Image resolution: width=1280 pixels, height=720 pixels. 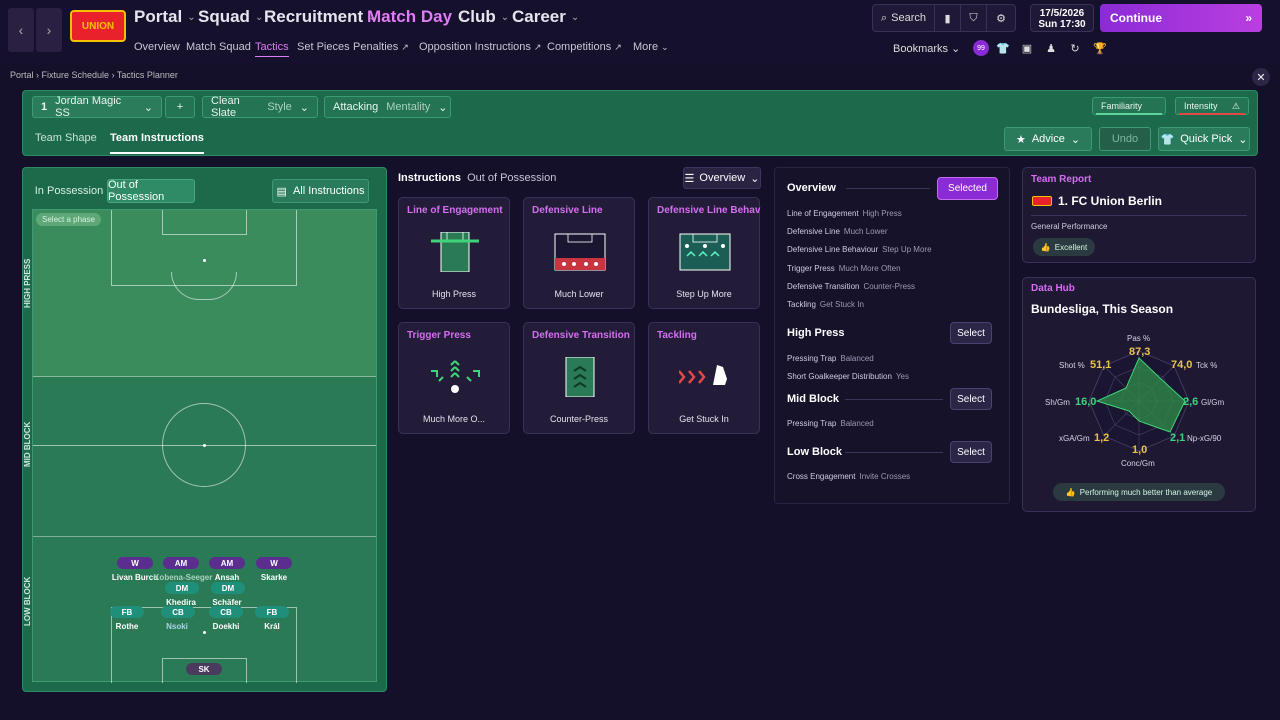 I want to click on shield-icon: ⛉, so click(x=973, y=17).